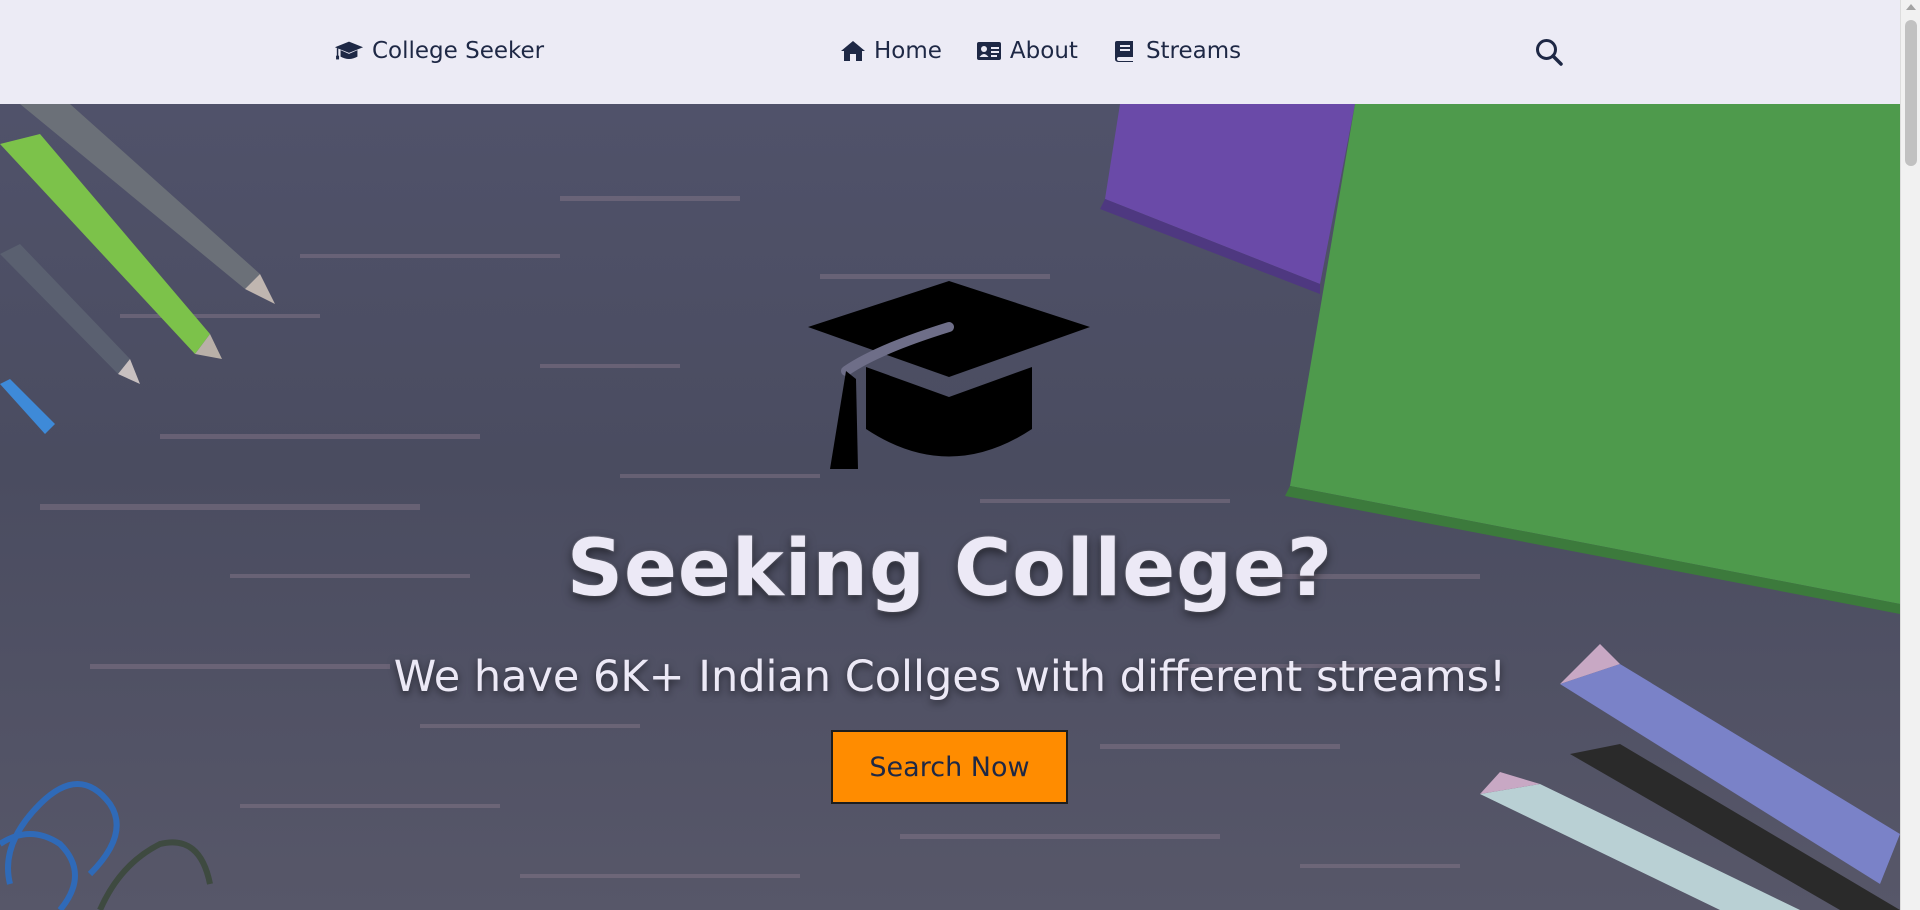  Describe the element at coordinates (1193, 51) in the screenshot. I see `nav-streams-label: Streams` at that location.